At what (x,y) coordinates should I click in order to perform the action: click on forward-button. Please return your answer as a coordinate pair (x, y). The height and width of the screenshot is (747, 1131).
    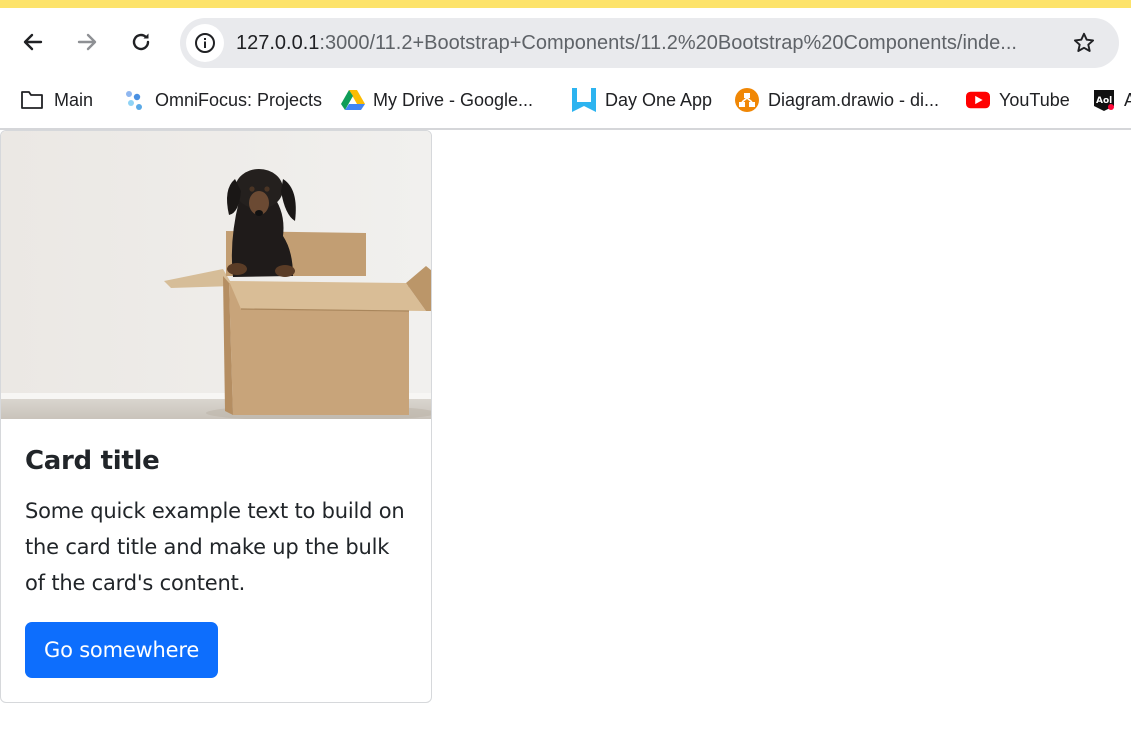
    Looking at the image, I should click on (87, 42).